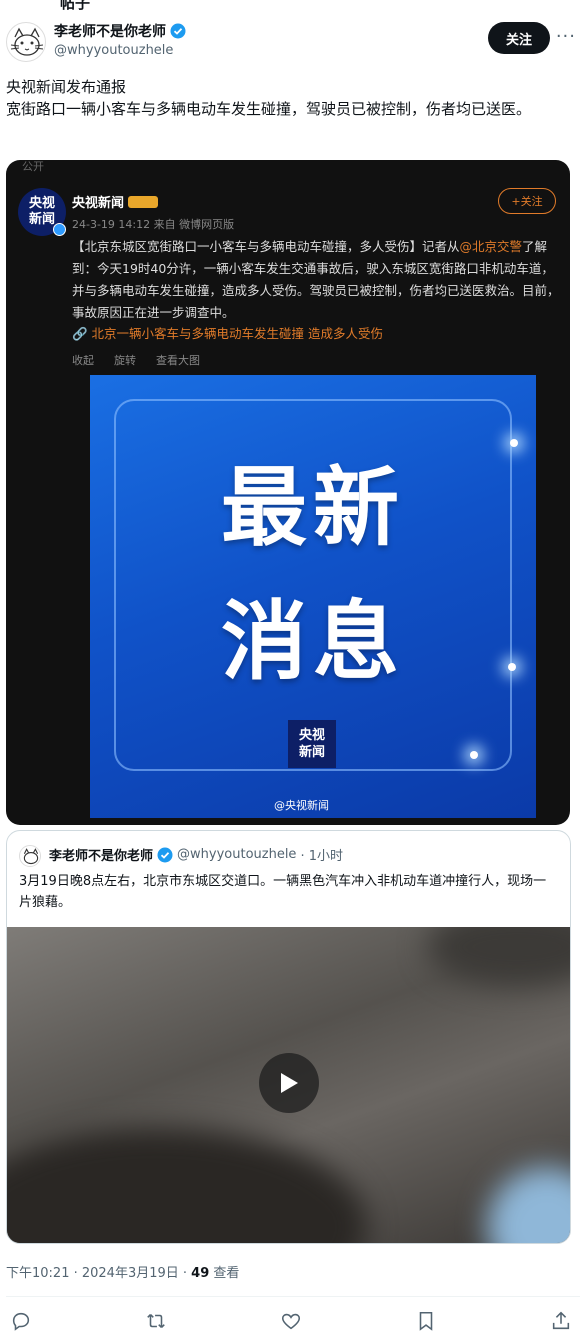  I want to click on follow-button: 关注, so click(519, 38).